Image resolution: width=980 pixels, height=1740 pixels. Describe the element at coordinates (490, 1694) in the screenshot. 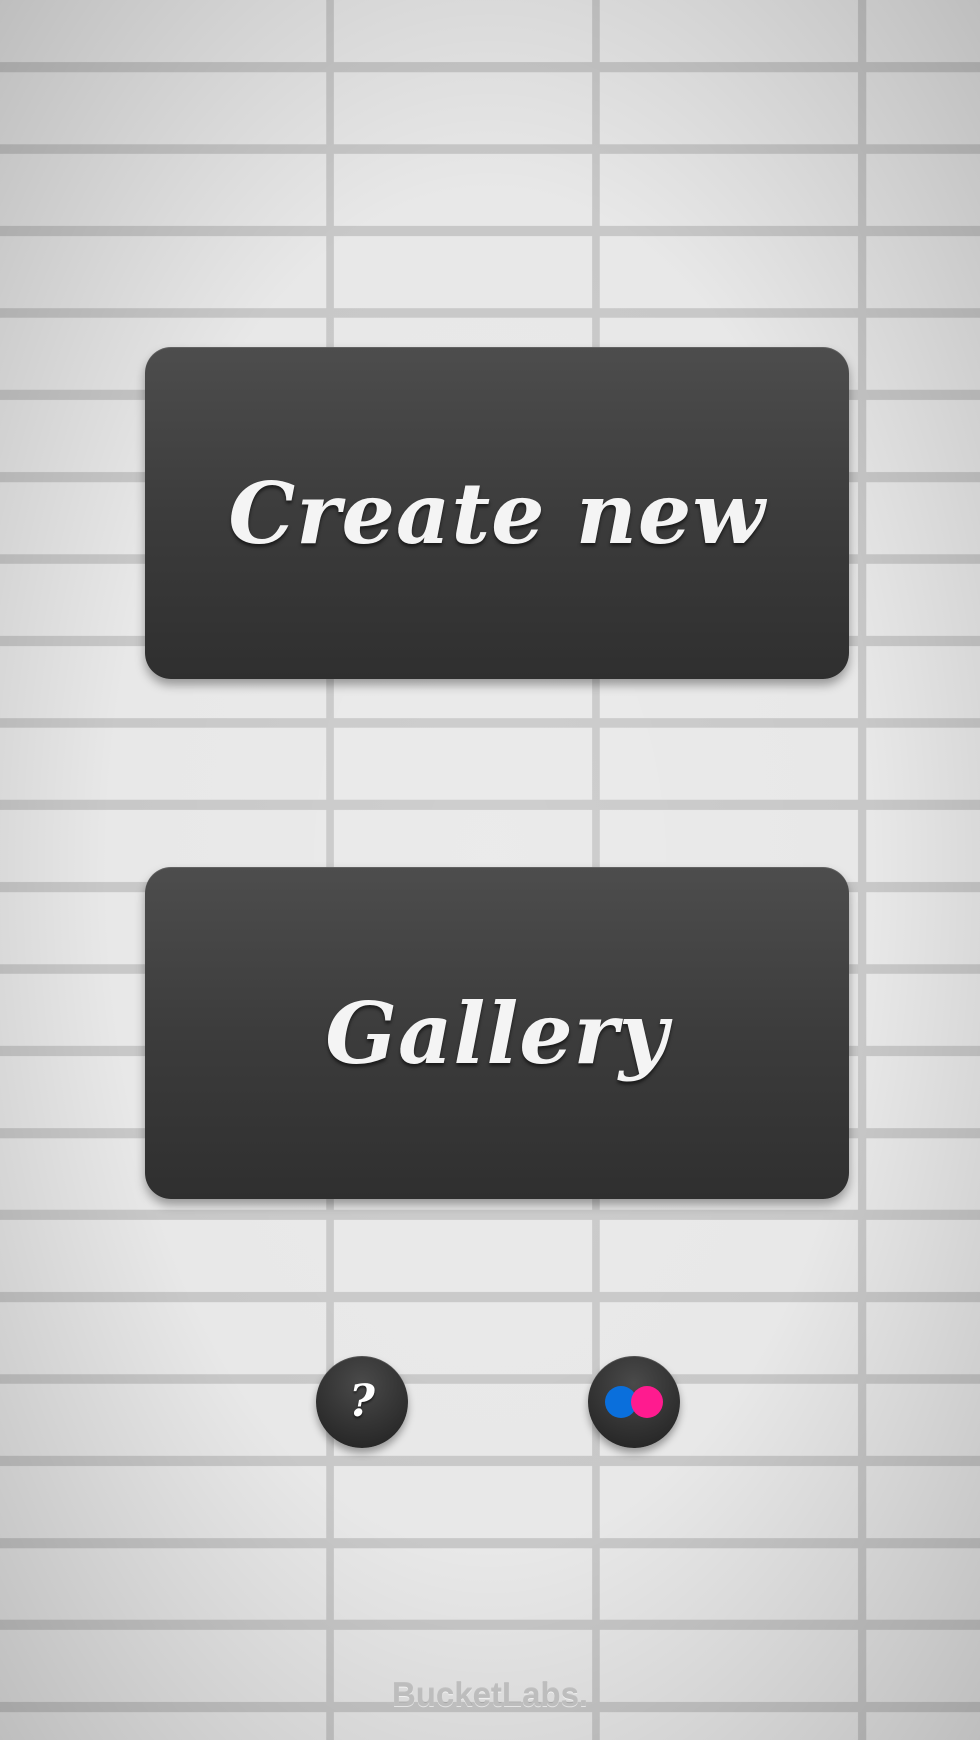

I see `brand-logo: BucketLabs.` at that location.